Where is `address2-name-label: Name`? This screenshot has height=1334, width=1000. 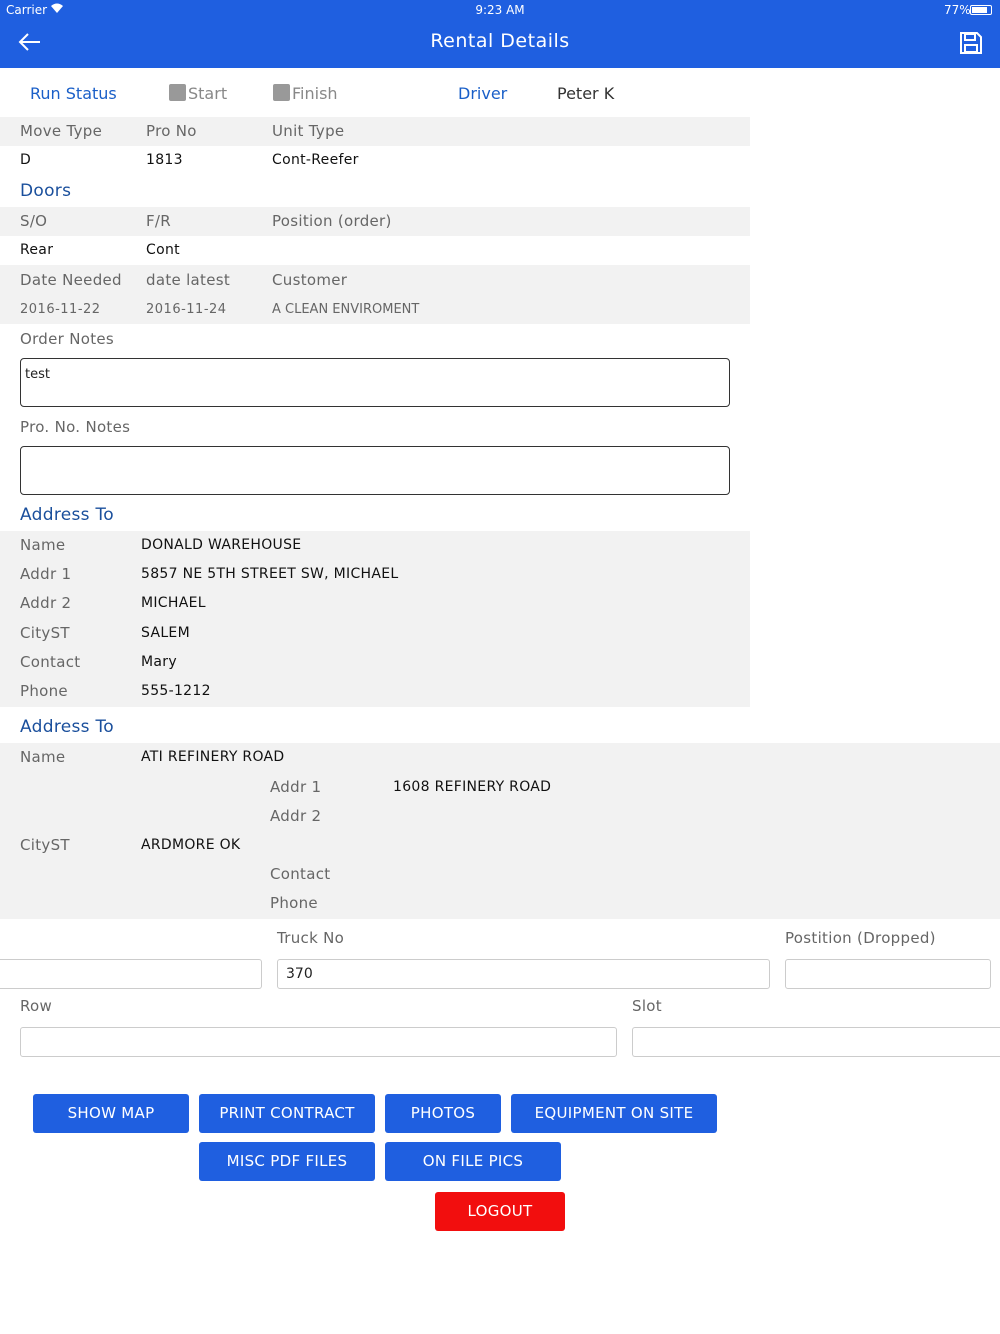
address2-name-label: Name is located at coordinates (43, 757).